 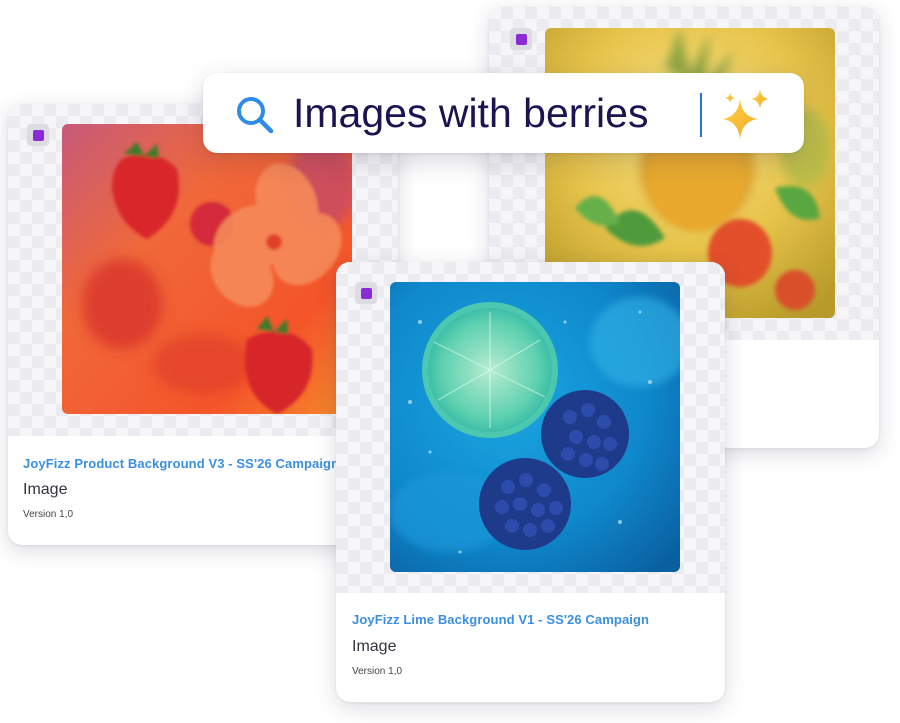 I want to click on search-icon, so click(x=255, y=115).